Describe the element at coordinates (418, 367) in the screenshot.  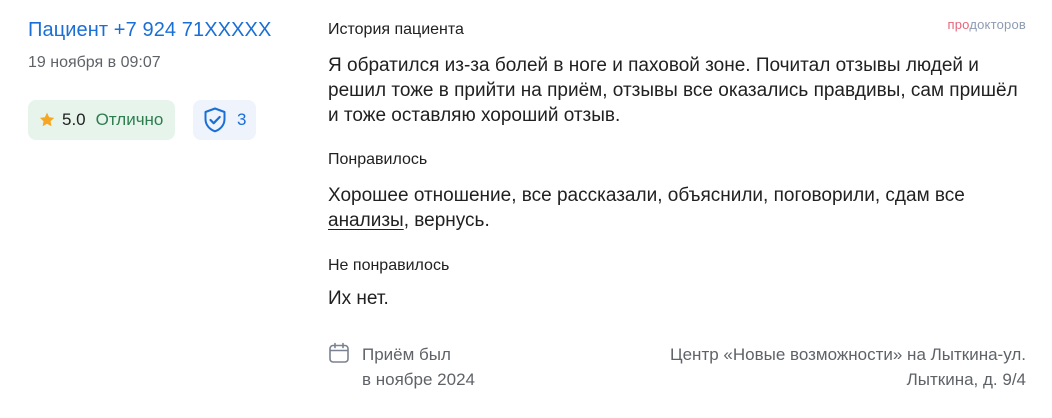
I see `visit-date: Приём был в ноябре 2024` at that location.